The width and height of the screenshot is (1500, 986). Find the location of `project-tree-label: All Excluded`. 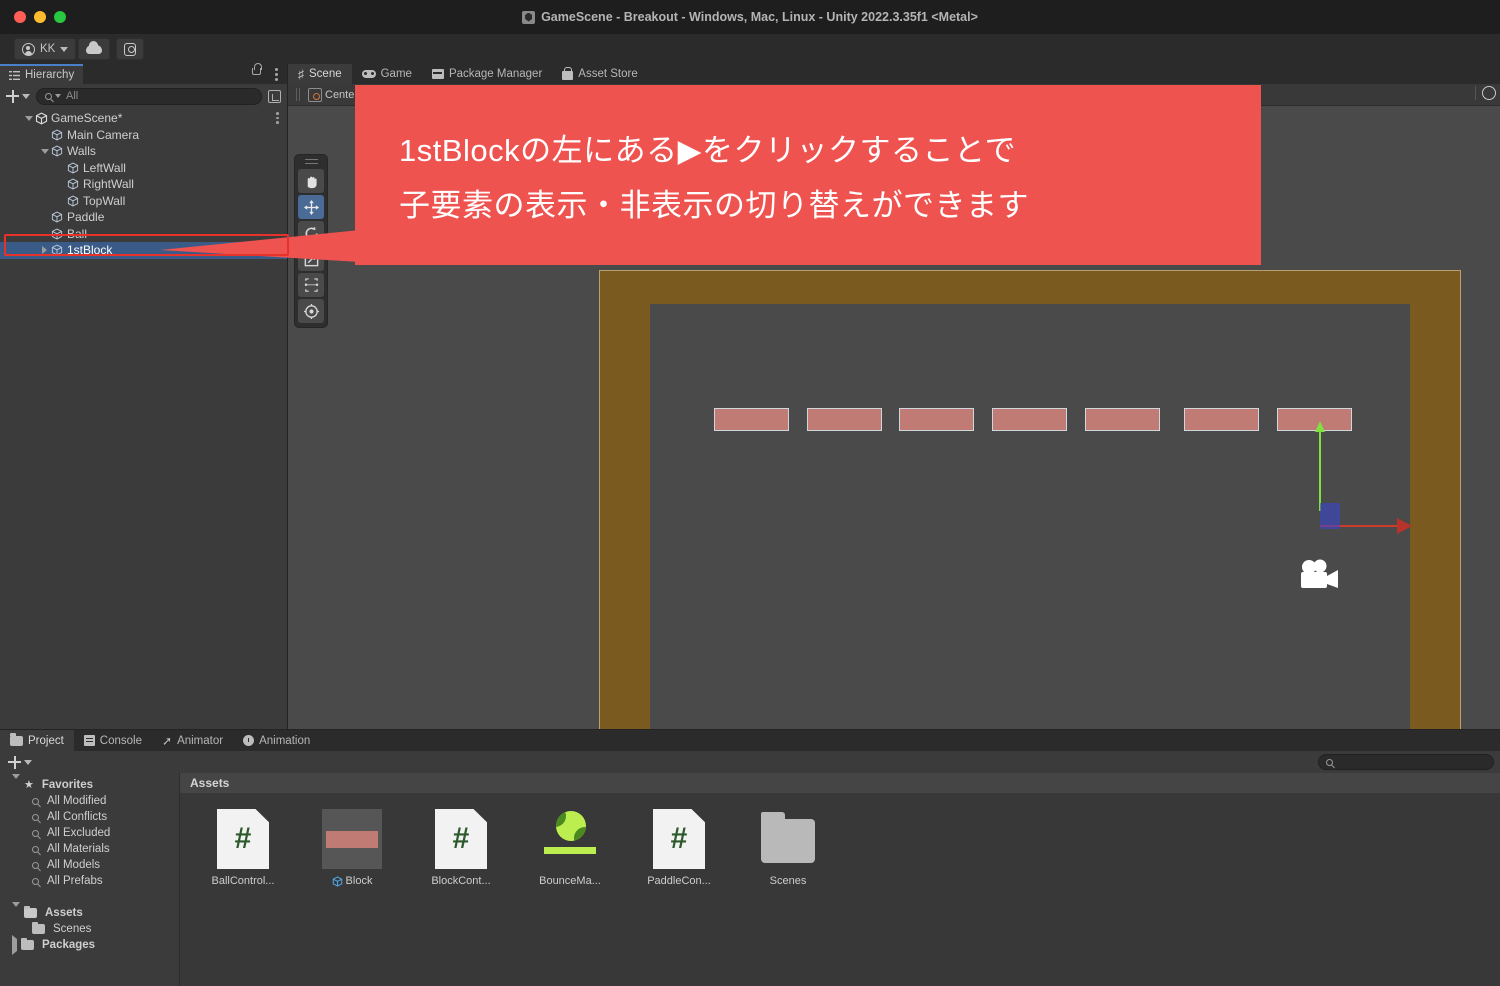

project-tree-label: All Excluded is located at coordinates (79, 833).